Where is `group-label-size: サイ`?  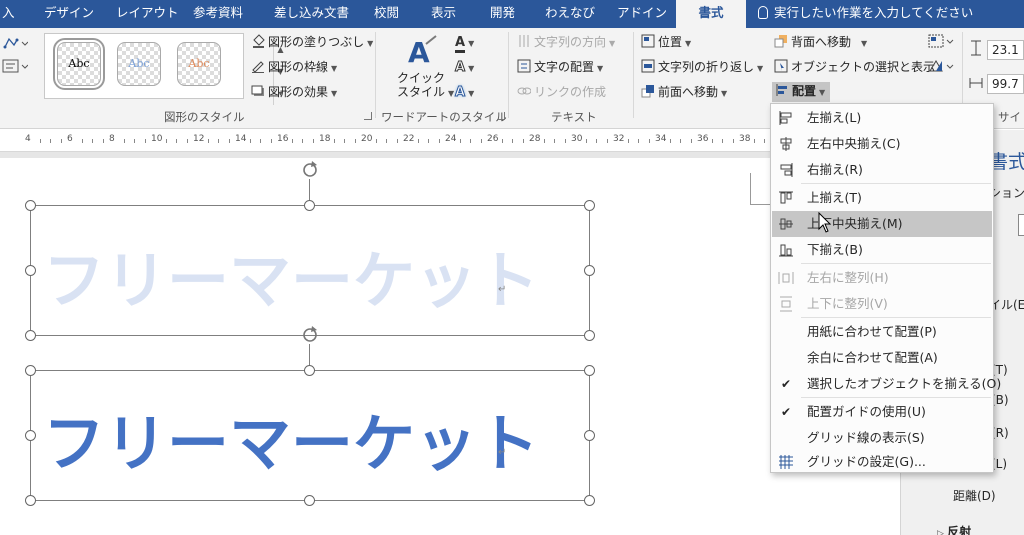 group-label-size: サイ is located at coordinates (1009, 117).